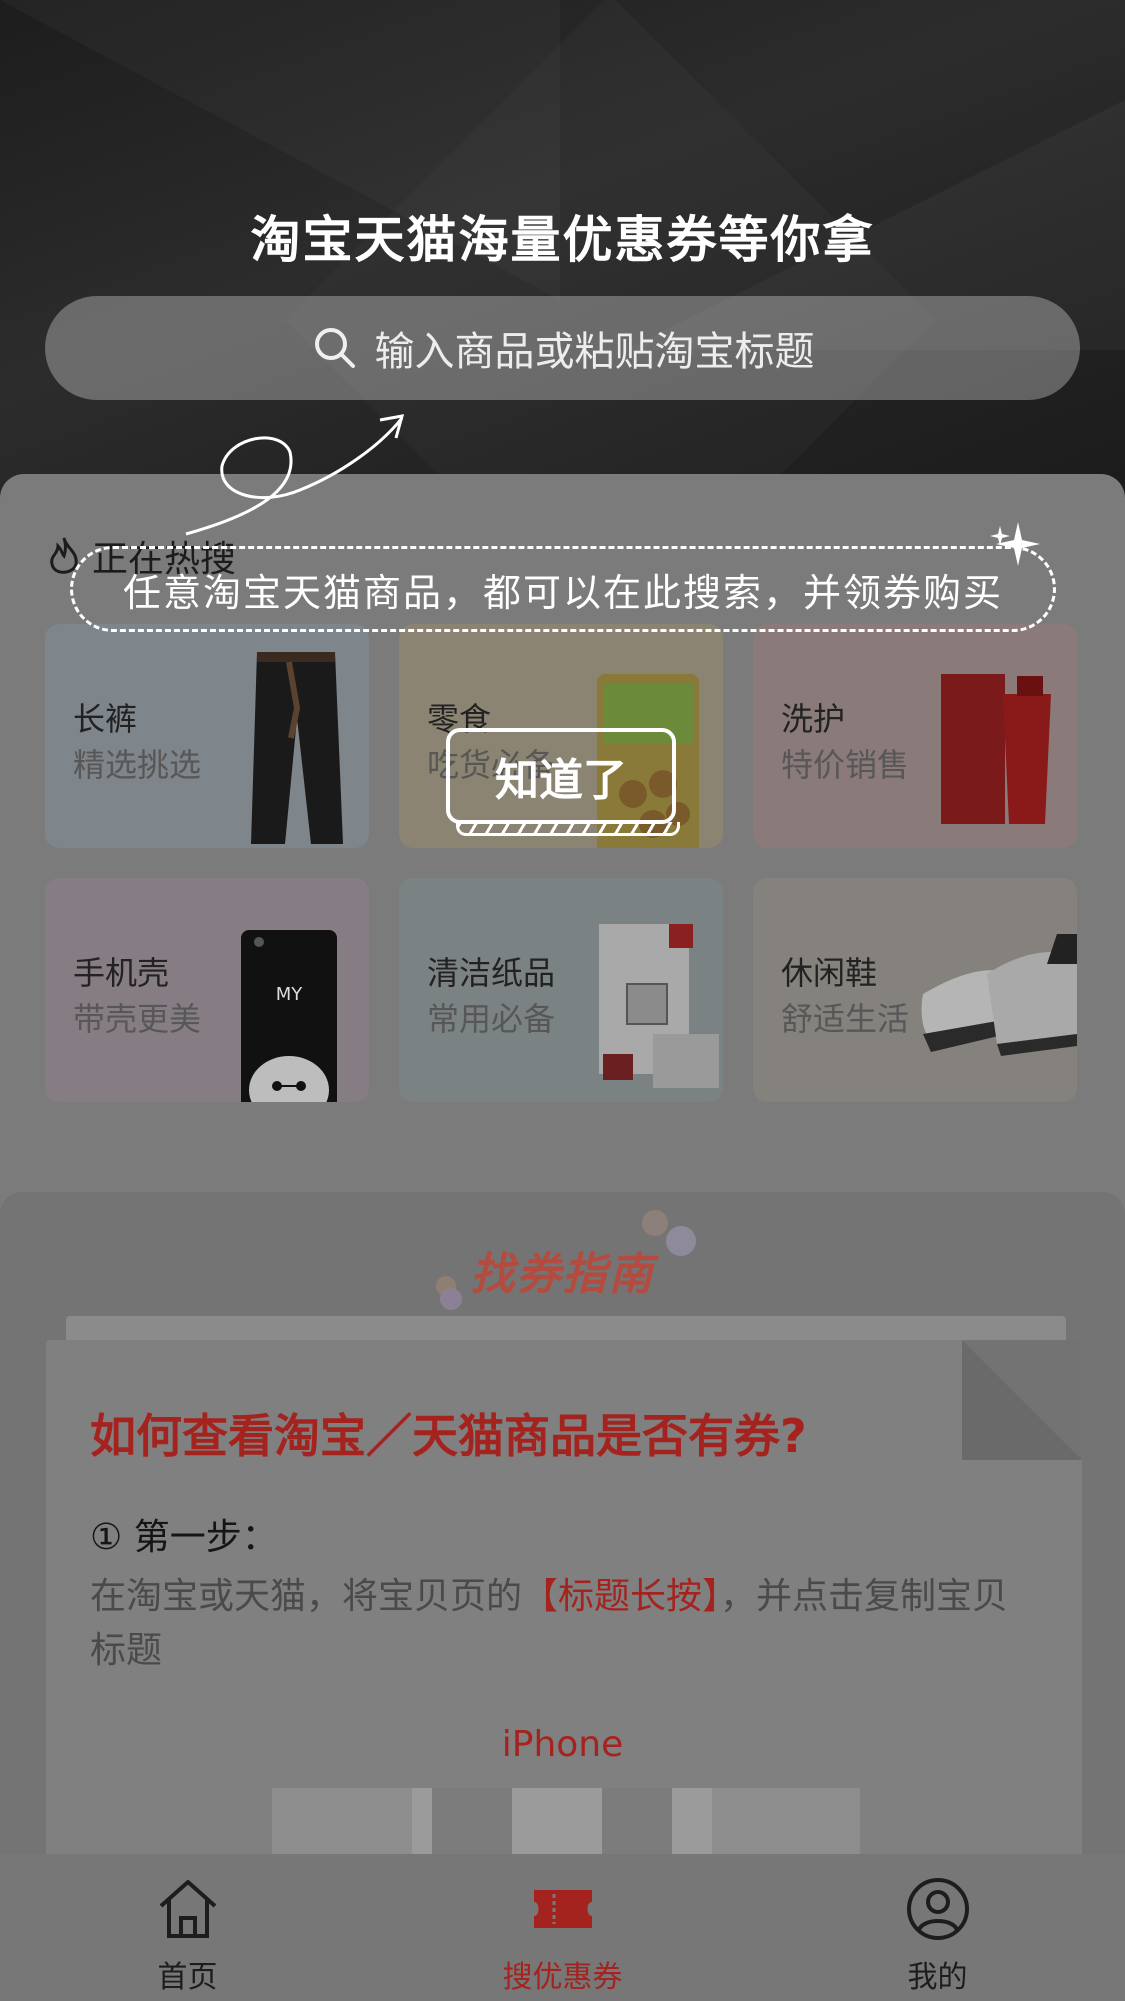  What do you see at coordinates (306, 1596) in the screenshot?
I see `desc-part: 在淘宝或天猫，将宝贝页的` at bounding box center [306, 1596].